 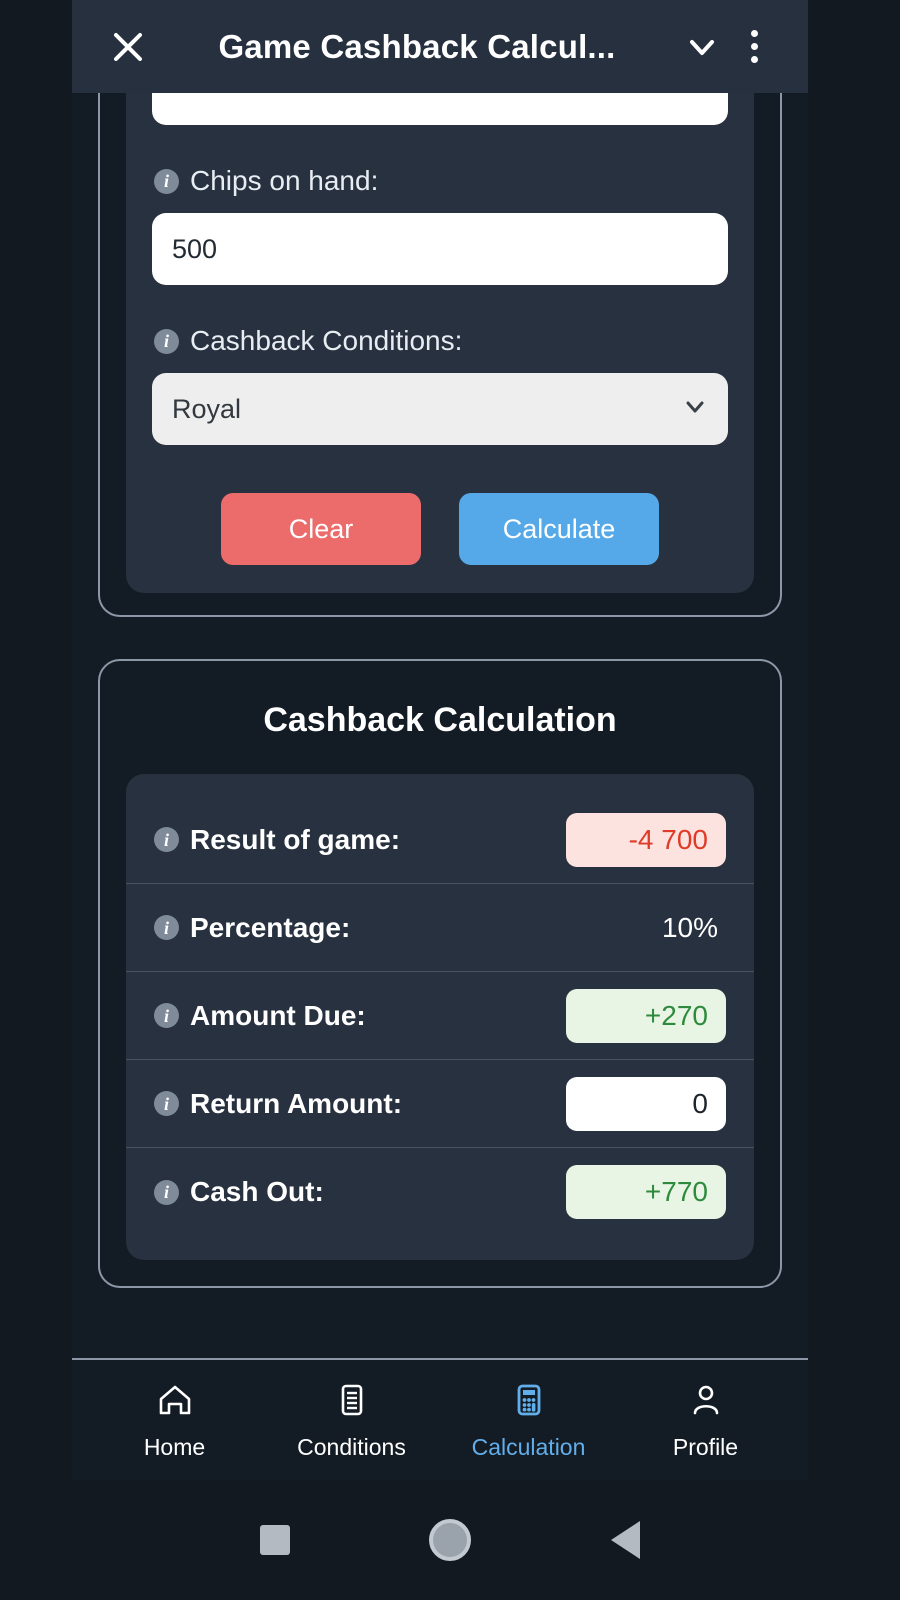 I want to click on clipped-text-input, so click(x=440, y=109).